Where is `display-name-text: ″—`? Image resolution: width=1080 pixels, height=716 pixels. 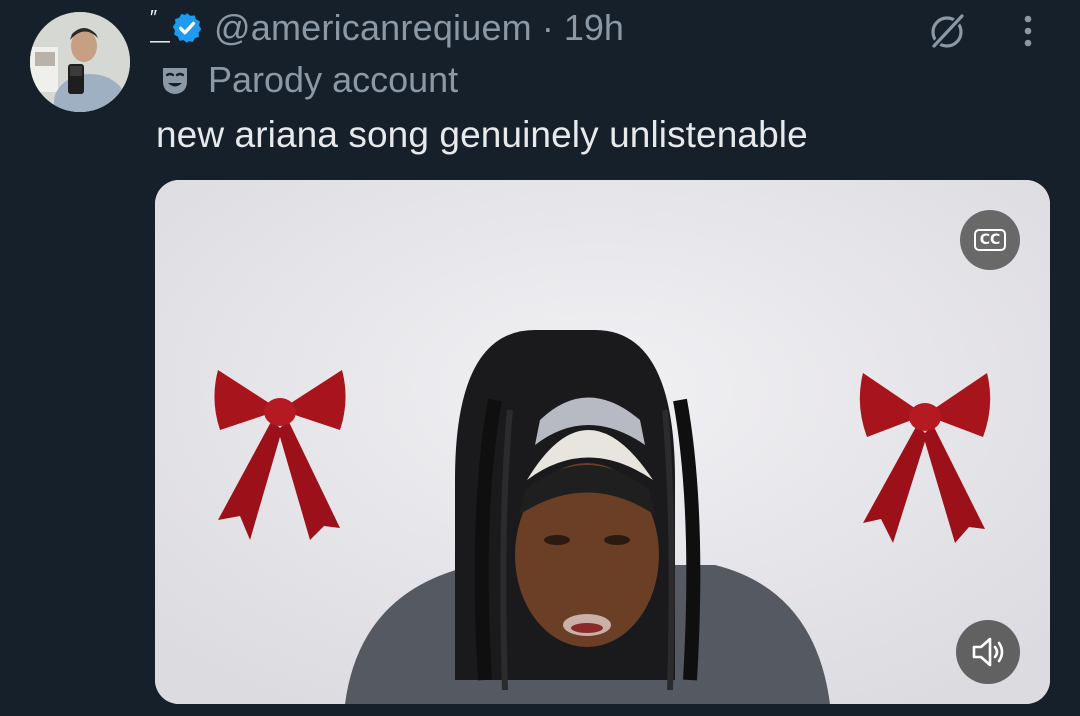 display-name-text: ″— is located at coordinates (160, 30).